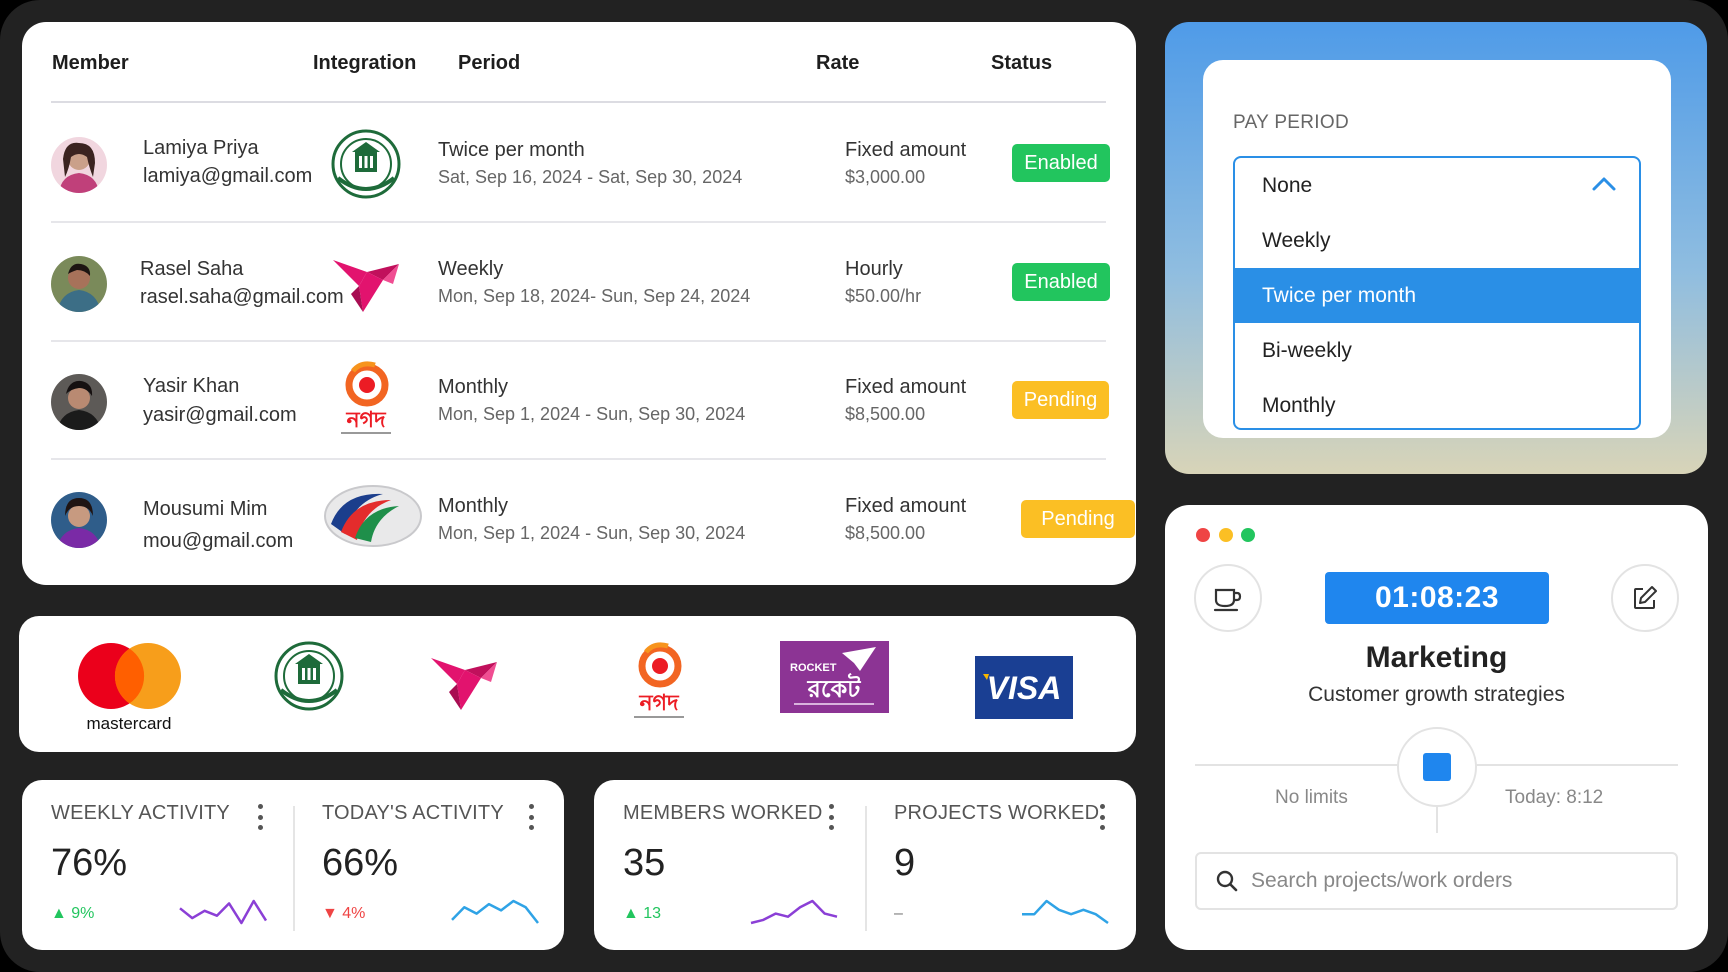 Image resolution: width=1728 pixels, height=972 pixels. I want to click on member-email: mou@gmail.com, so click(218, 541).